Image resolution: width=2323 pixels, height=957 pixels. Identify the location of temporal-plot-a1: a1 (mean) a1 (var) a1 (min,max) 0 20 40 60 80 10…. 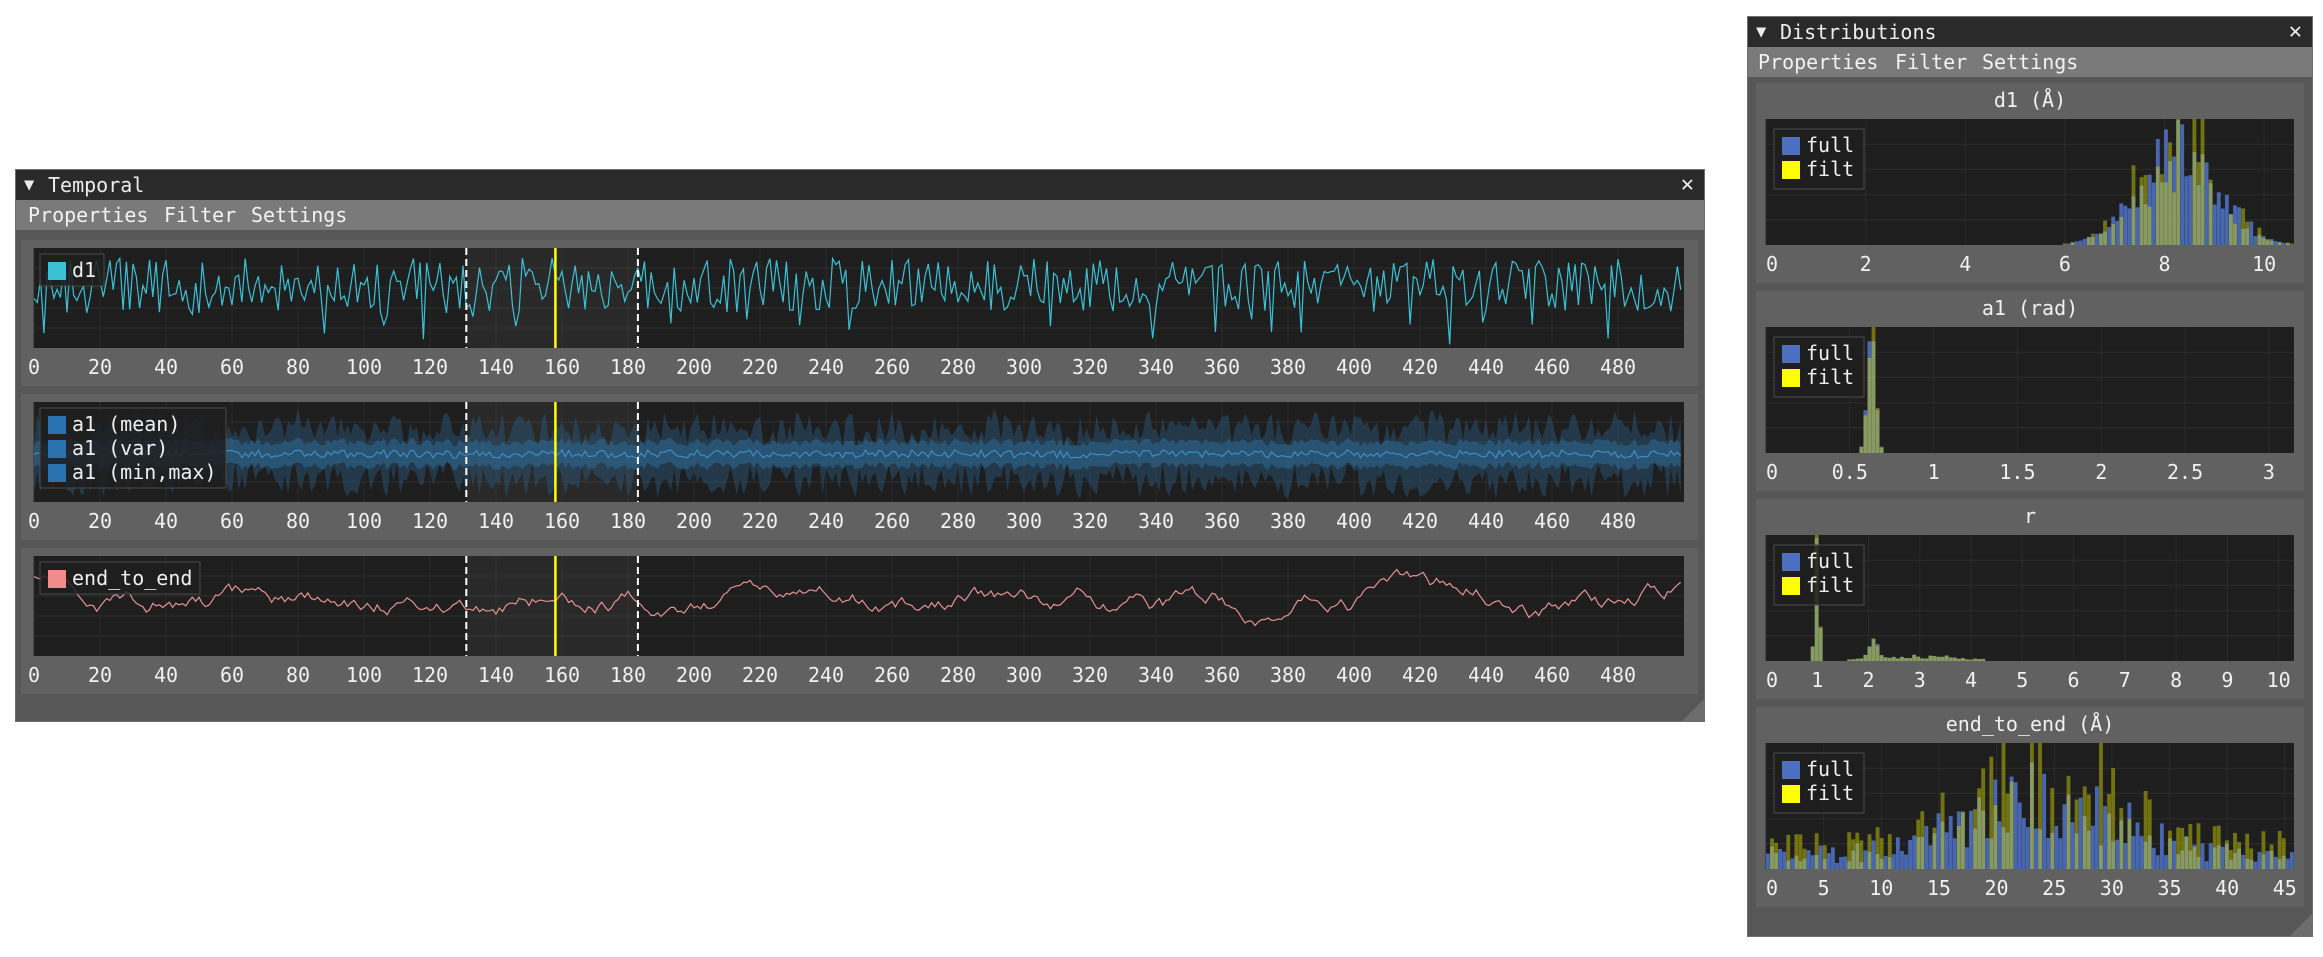
(859, 467).